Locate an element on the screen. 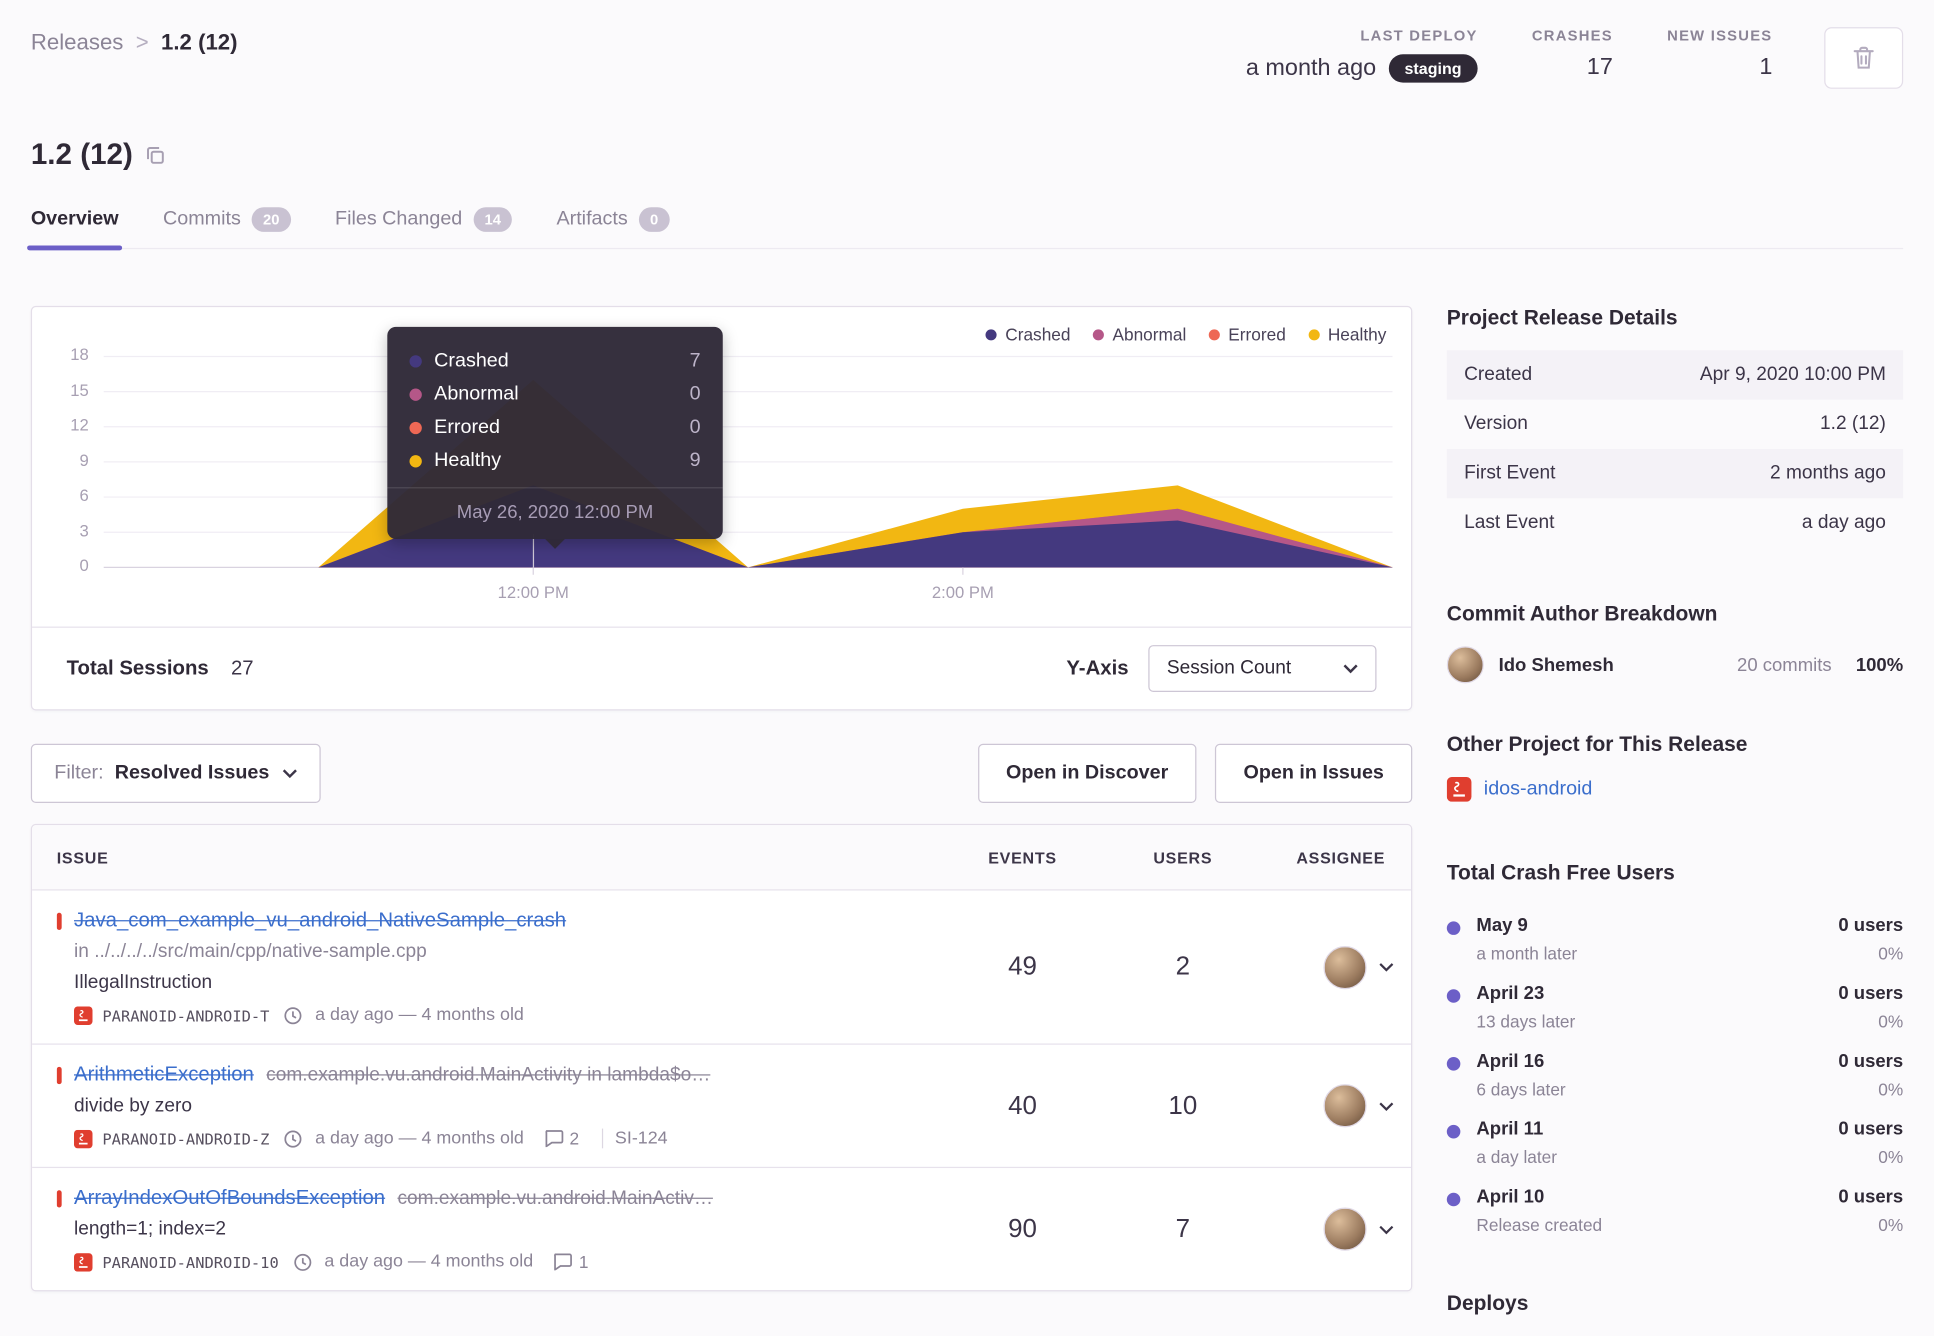  crash-free-caption: 6 days later is located at coordinates (1521, 1089).